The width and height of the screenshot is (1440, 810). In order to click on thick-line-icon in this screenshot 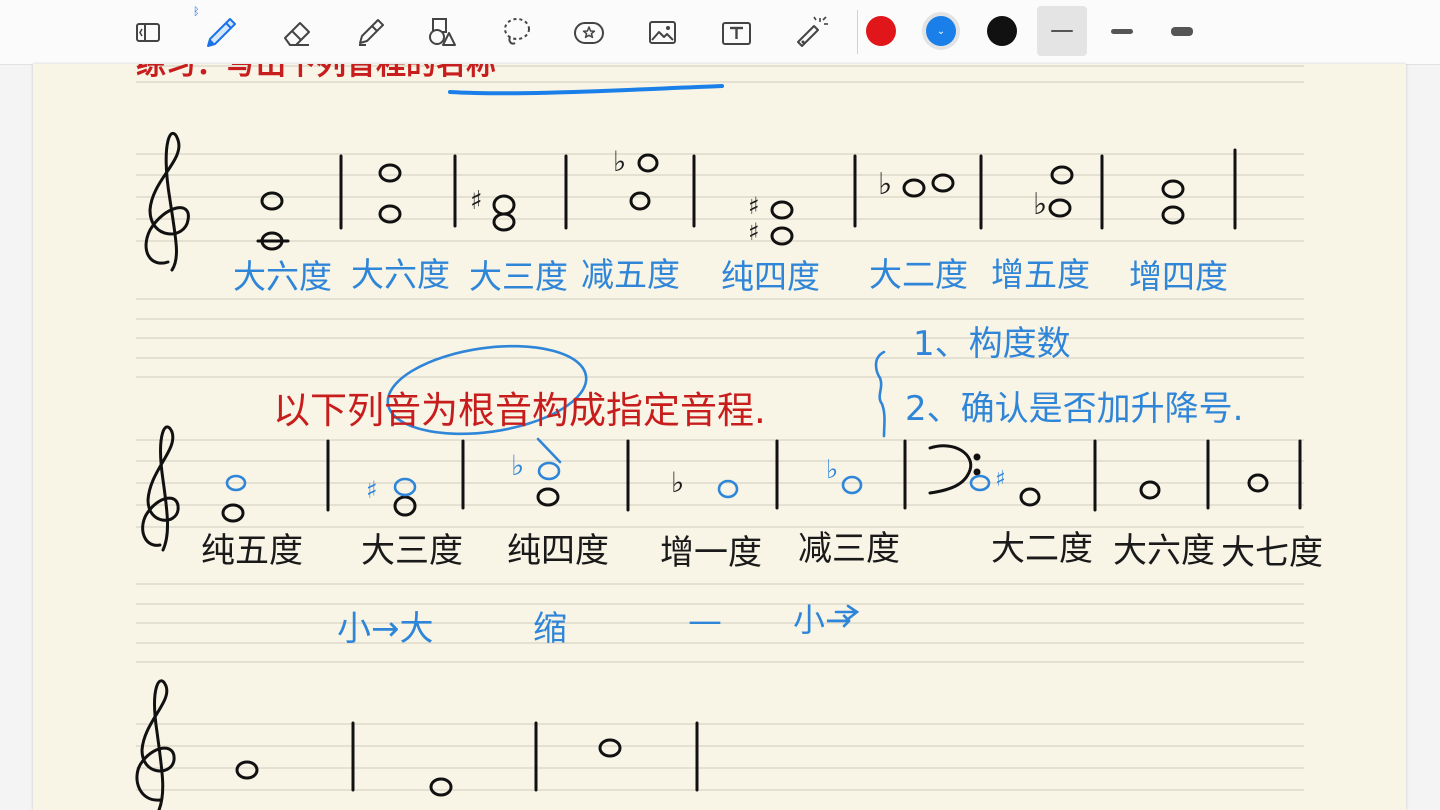, I will do `click(1182, 31)`.